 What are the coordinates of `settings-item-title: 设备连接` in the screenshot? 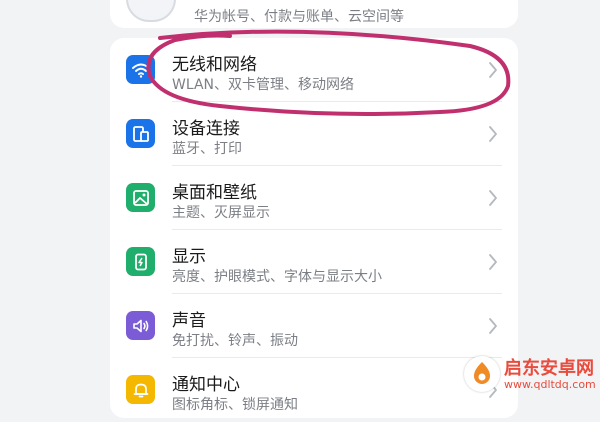 It's located at (206, 129).